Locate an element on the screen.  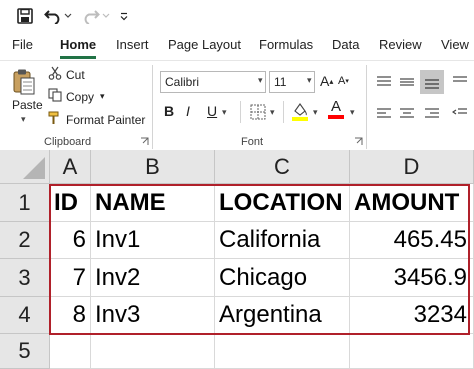
format-painter-button: Format Painter is located at coordinates (96, 119).